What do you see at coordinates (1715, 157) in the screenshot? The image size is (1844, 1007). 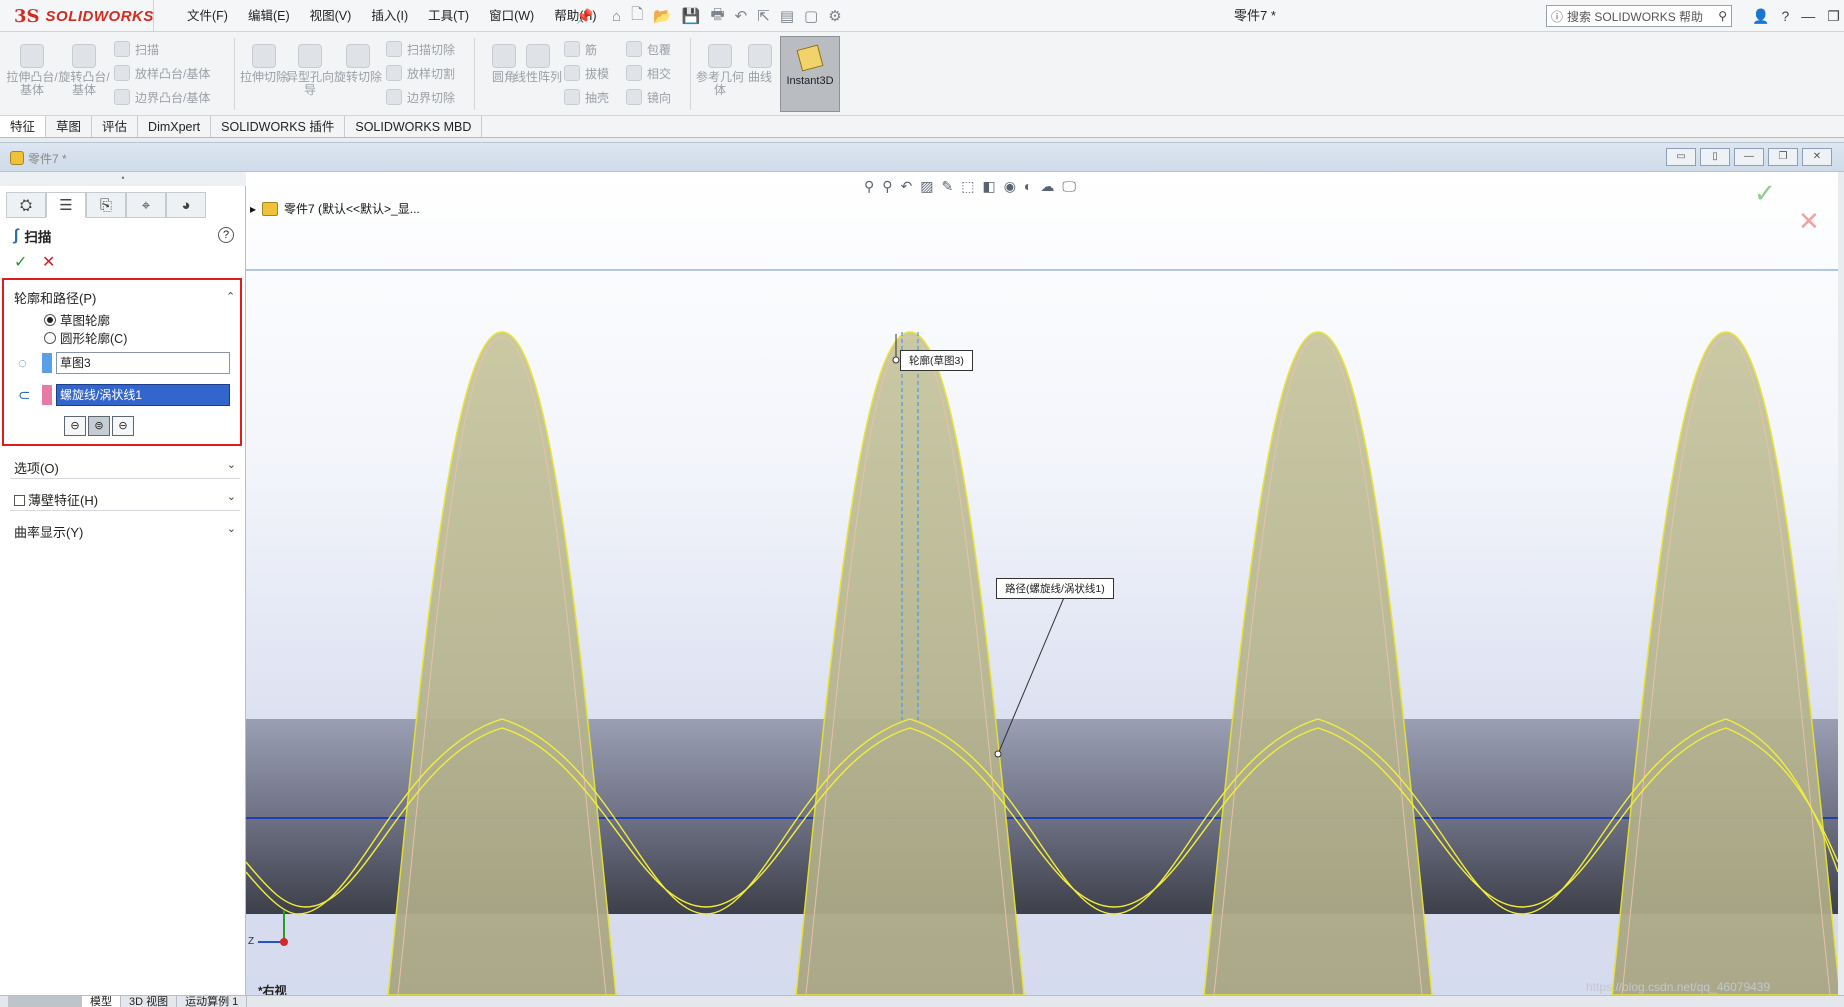 I see `tile-vertical-icon: ▯` at bounding box center [1715, 157].